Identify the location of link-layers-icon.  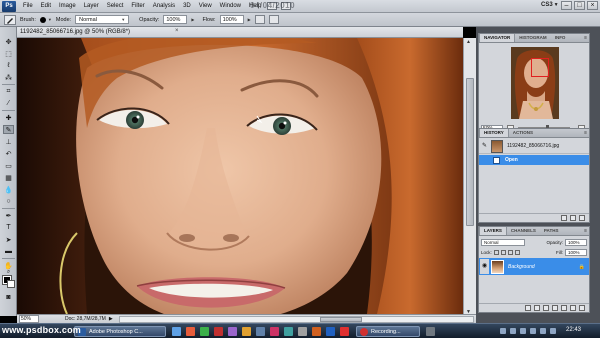
(528, 308).